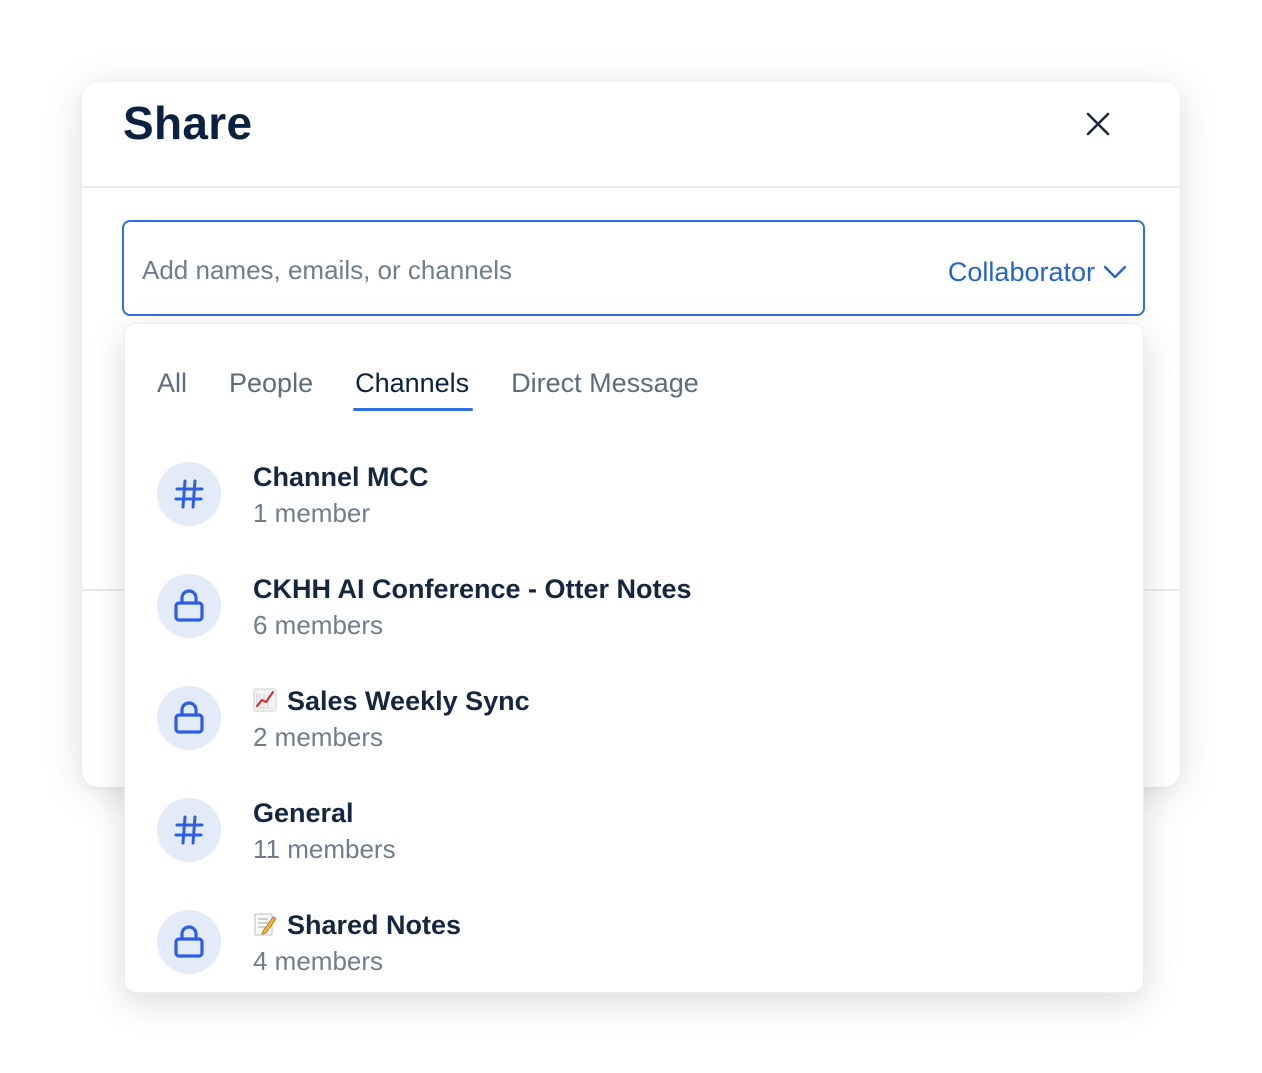 The width and height of the screenshot is (1262, 1073). Describe the element at coordinates (265, 924) in the screenshot. I see `memo-icon` at that location.